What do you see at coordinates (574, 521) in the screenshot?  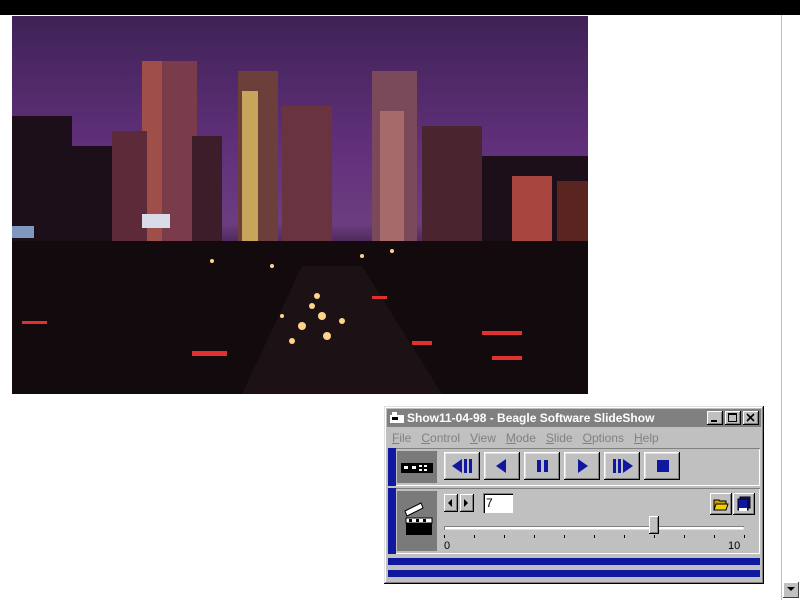 I see `slide-panel: 7 0 10` at bounding box center [574, 521].